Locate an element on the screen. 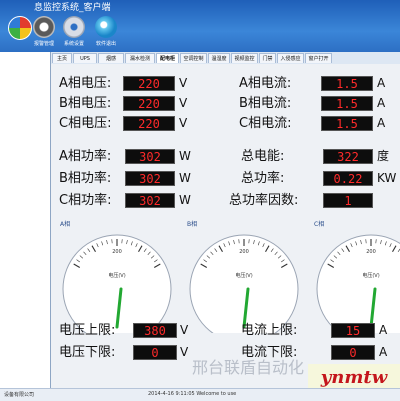 This screenshot has height=401, width=400. tab-video: 视频监控 is located at coordinates (244, 58).